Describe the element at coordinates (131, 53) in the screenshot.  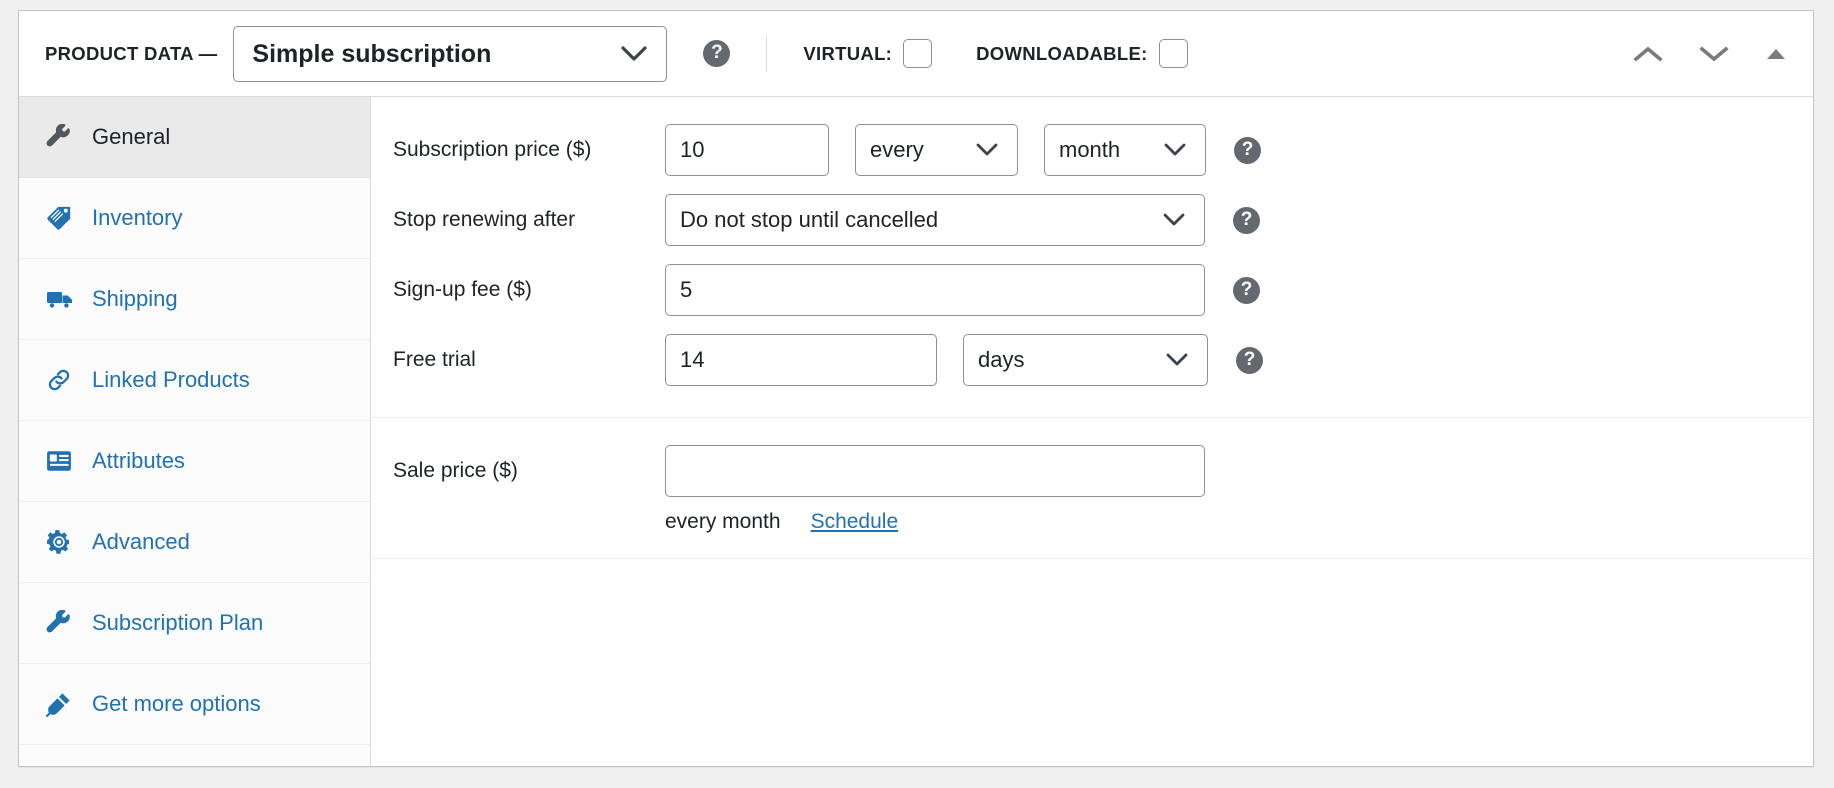
I see `page-title: PRODUCT DATA —` at that location.